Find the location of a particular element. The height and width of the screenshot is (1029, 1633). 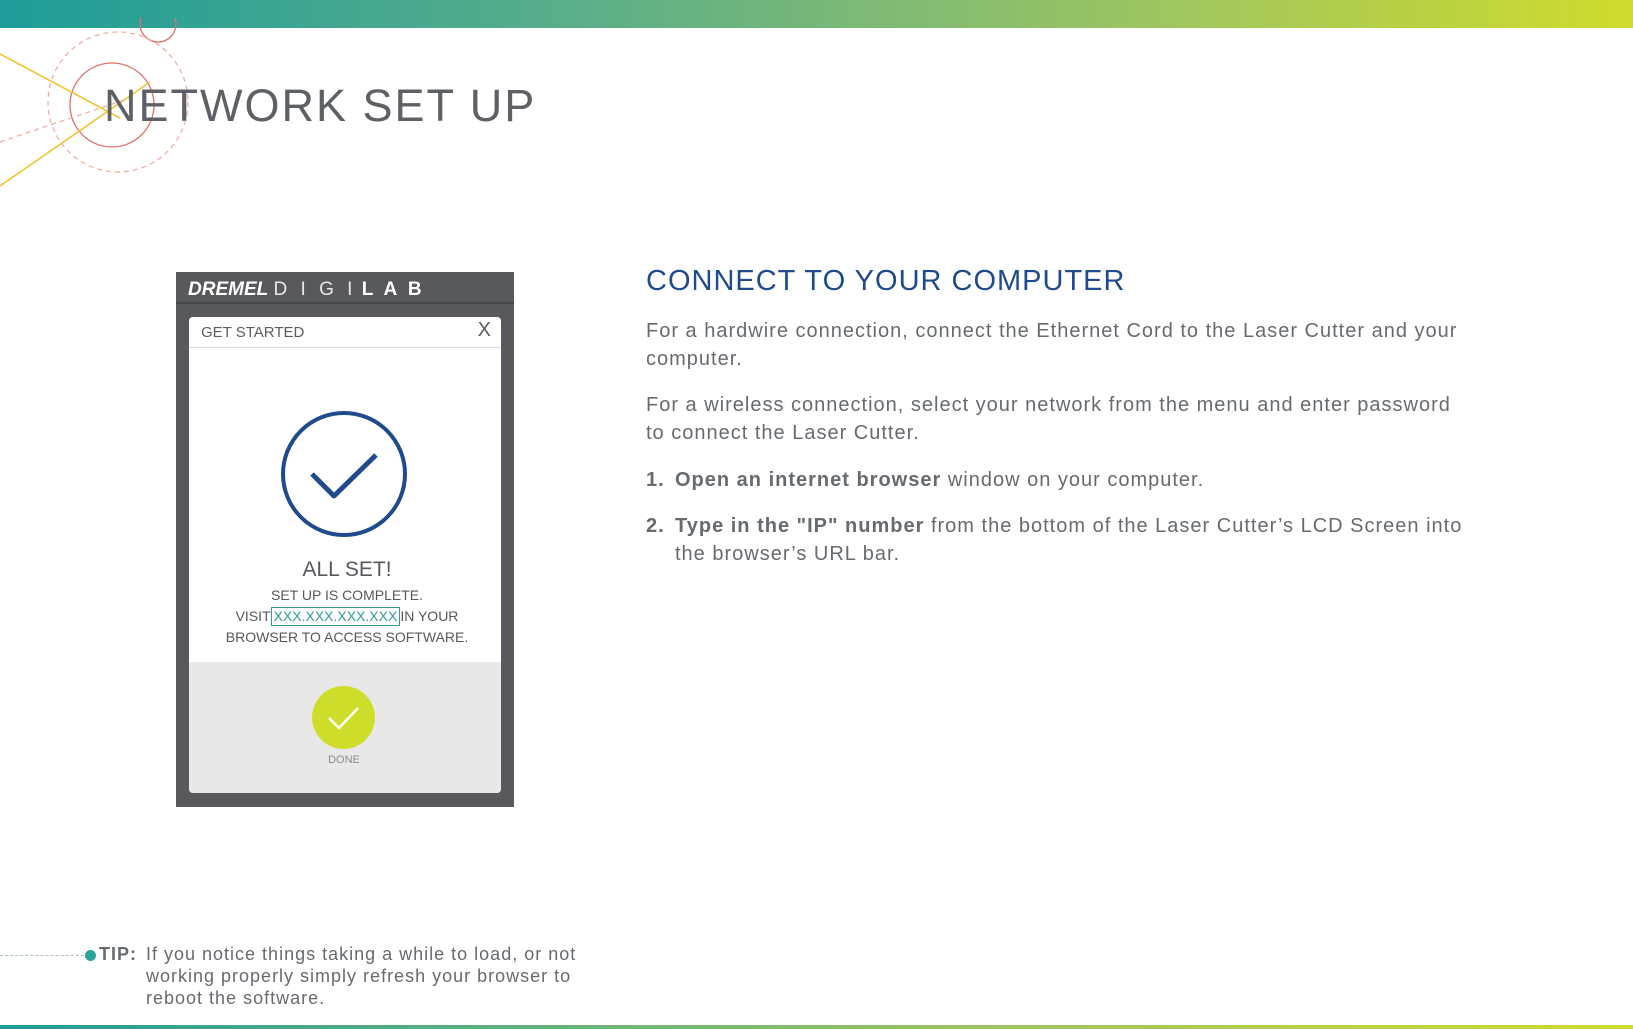

brand-dremel: DREMEL is located at coordinates (228, 289).